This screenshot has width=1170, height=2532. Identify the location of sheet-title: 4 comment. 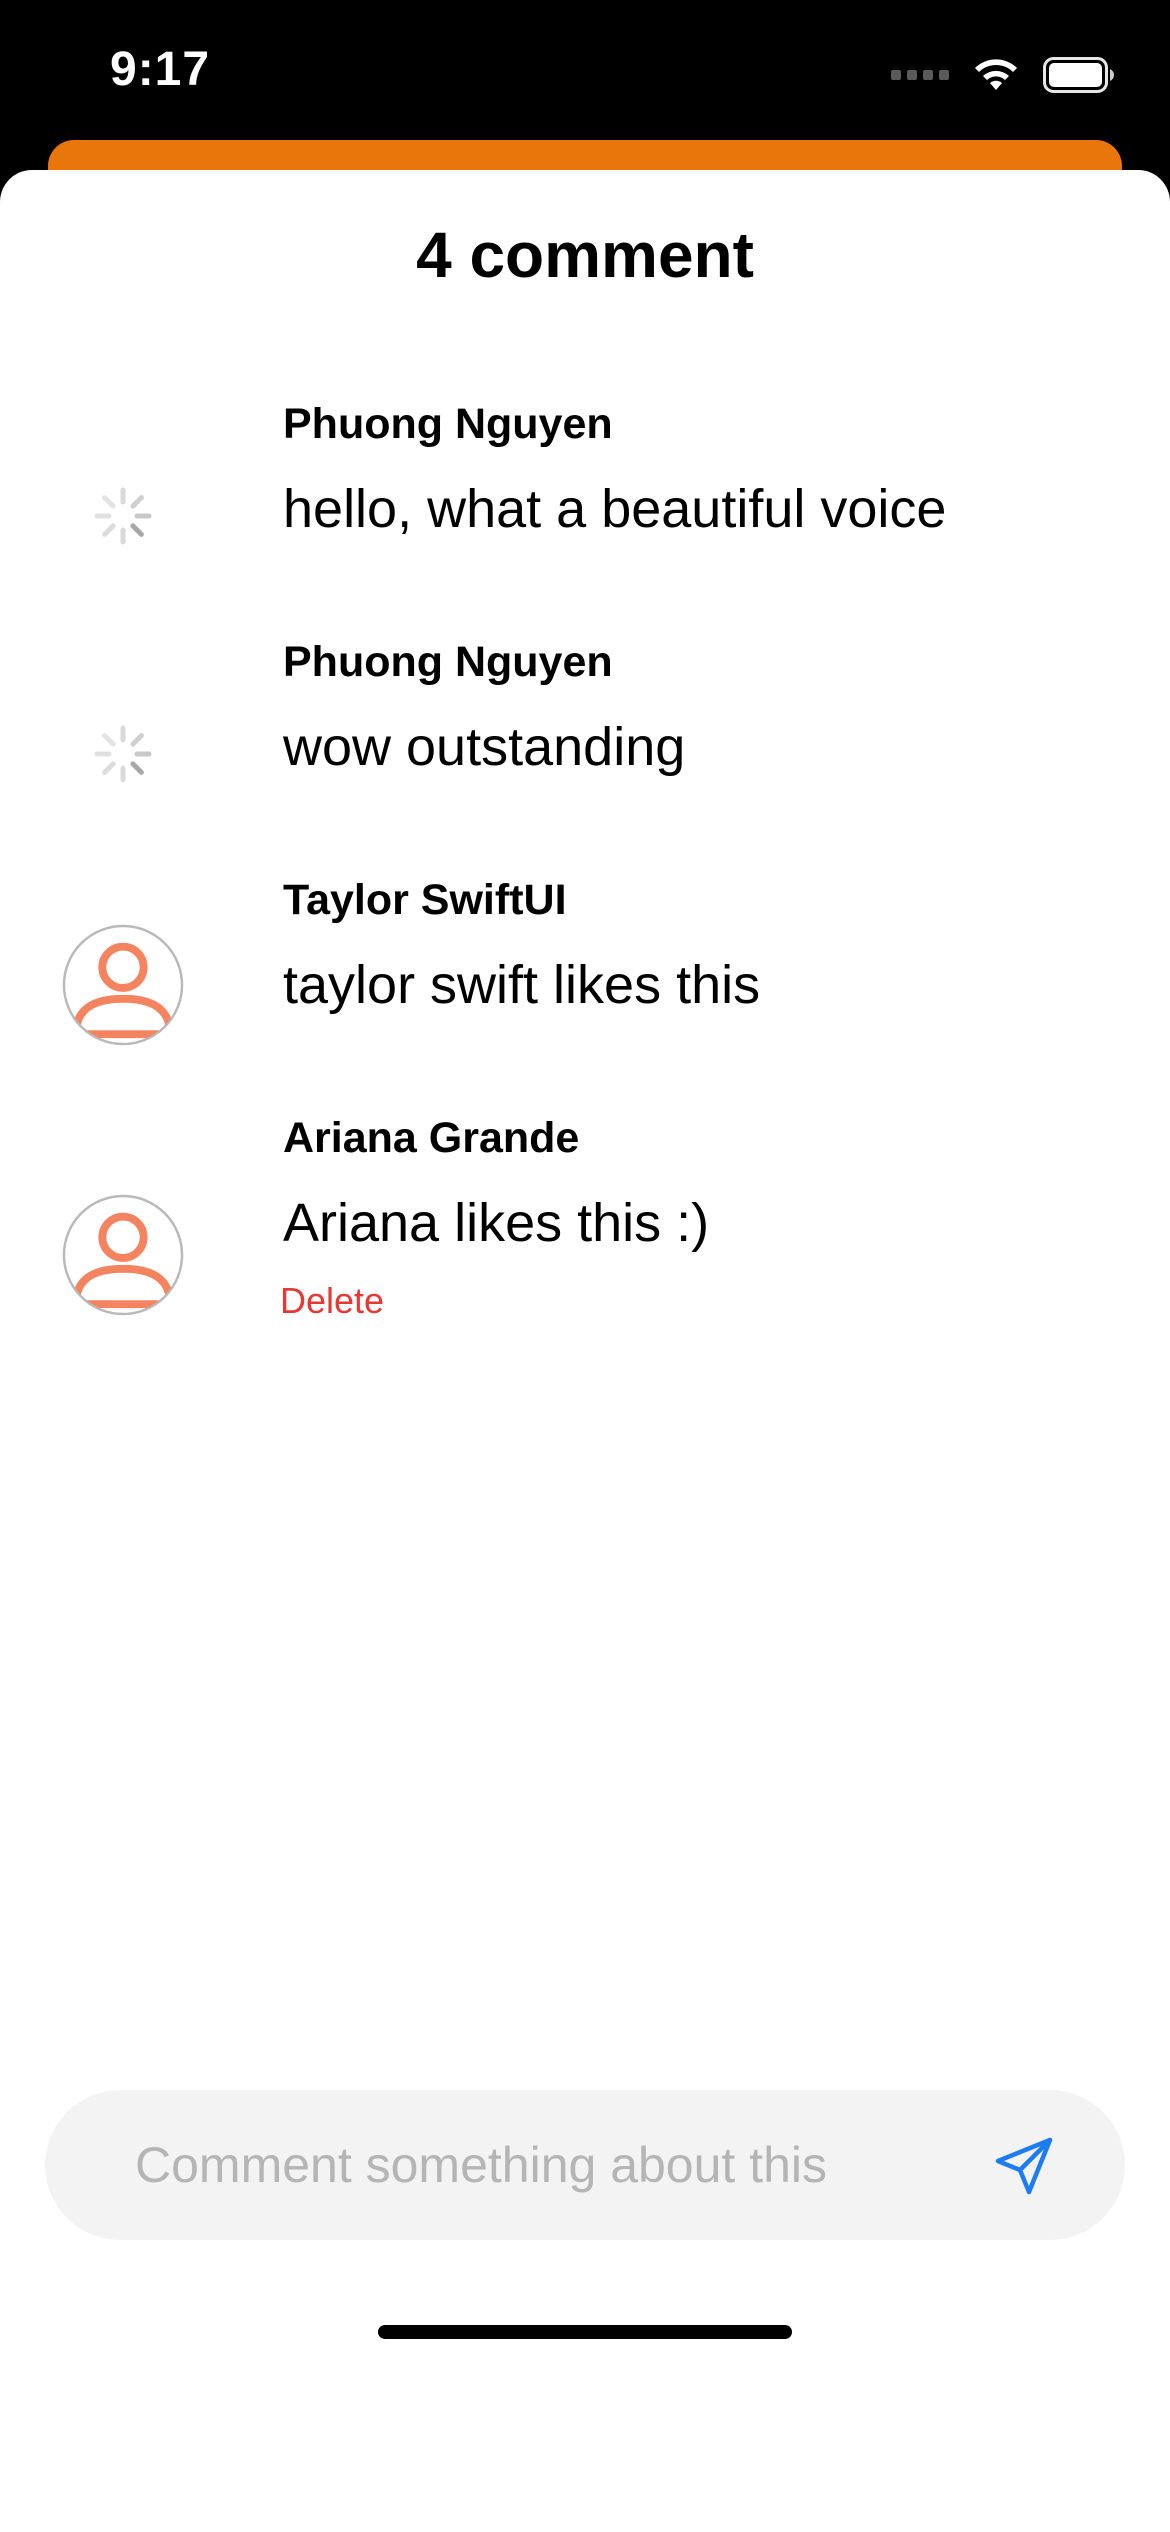
(585, 255).